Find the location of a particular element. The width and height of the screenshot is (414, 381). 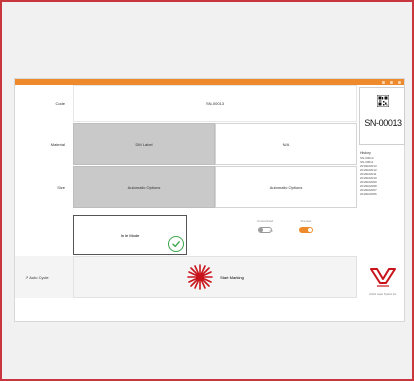

material-row: Material DM Label N/A is located at coordinates (186, 144).